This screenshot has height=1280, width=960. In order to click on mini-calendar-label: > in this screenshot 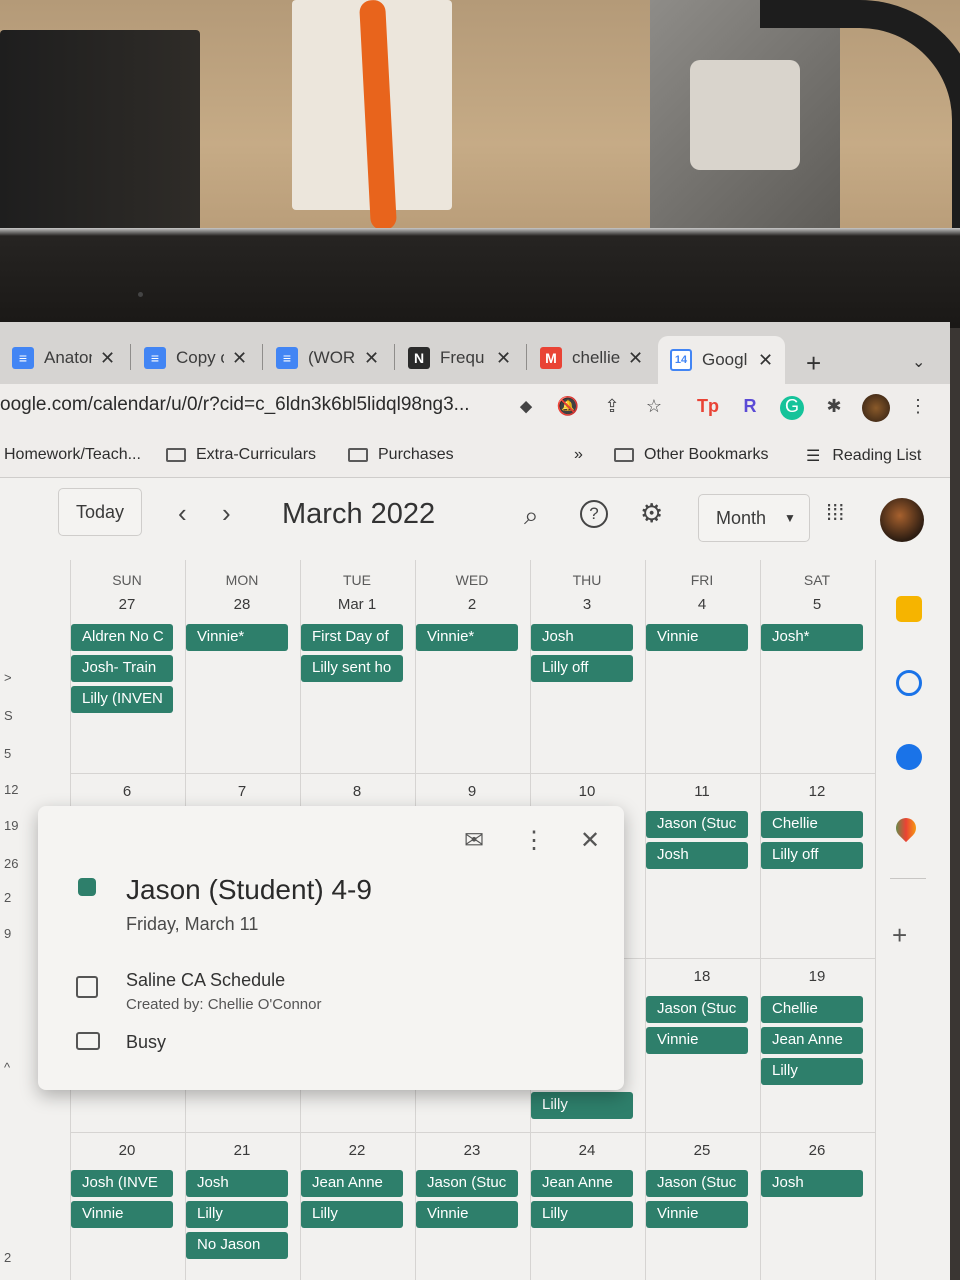, I will do `click(8, 677)`.